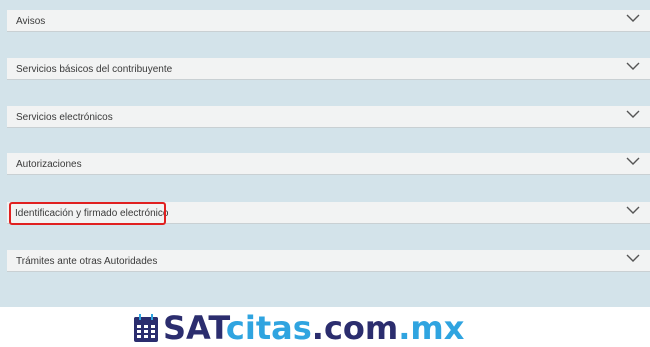 The height and width of the screenshot is (347, 650). What do you see at coordinates (328, 164) in the screenshot?
I see `accordion-item-autorizaciones: Autorizaciones` at bounding box center [328, 164].